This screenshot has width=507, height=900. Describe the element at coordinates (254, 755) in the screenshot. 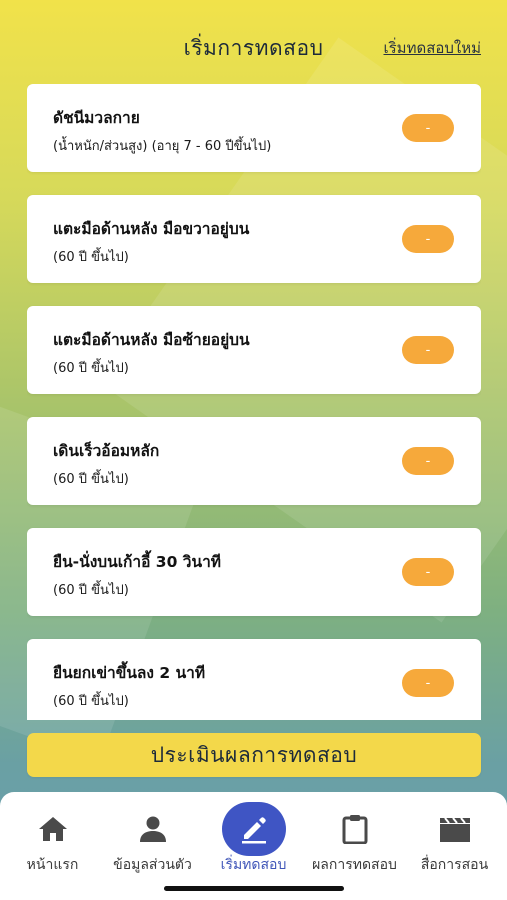

I see `evaluate-results-button: ประเมินผลการทดสอบ` at that location.